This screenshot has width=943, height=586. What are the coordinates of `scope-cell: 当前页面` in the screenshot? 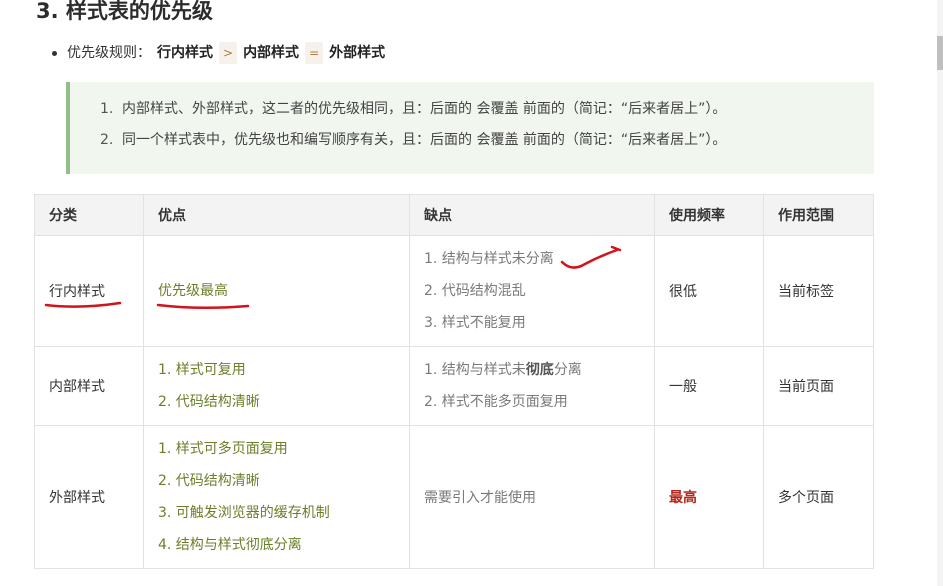 It's located at (818, 386).